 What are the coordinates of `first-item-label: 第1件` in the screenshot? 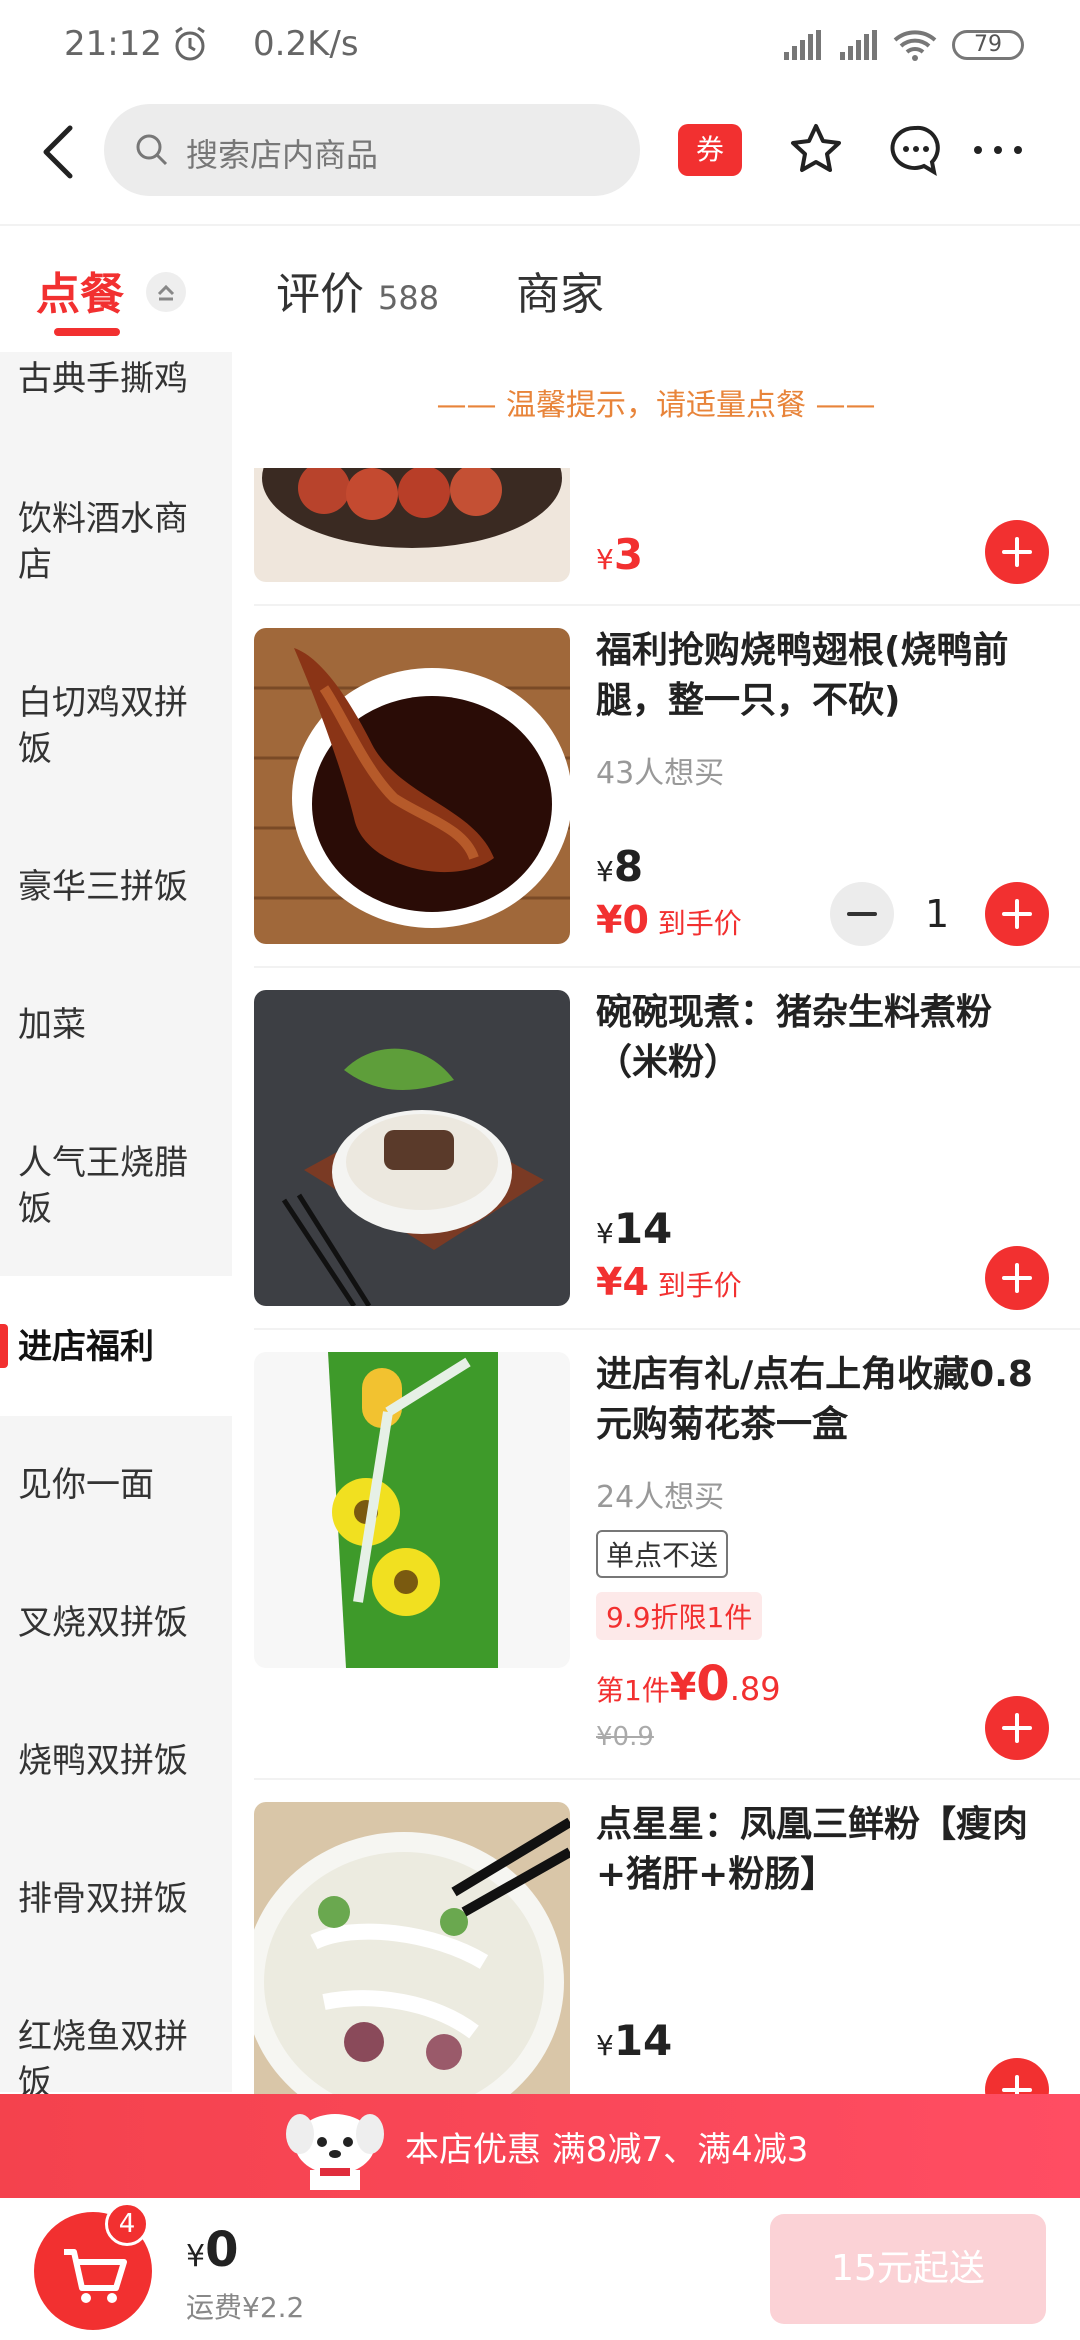 It's located at (633, 1690).